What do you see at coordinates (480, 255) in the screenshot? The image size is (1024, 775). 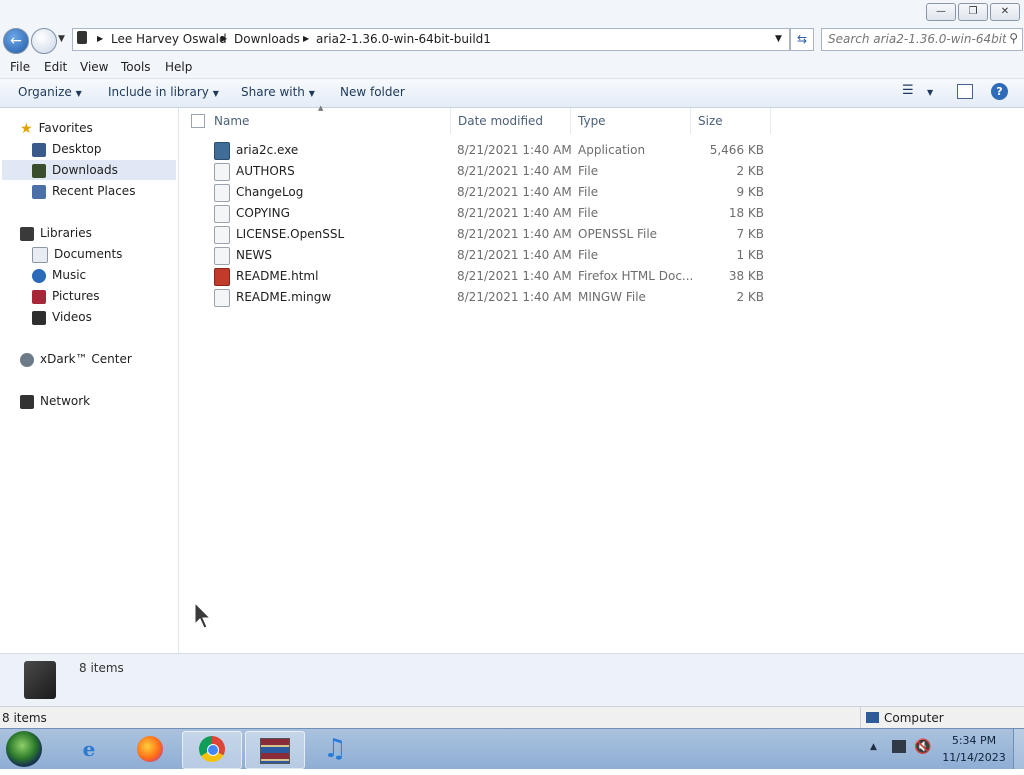 I see `file-row: NEWS 8/21/2021 1:40 AM File 1 KB` at bounding box center [480, 255].